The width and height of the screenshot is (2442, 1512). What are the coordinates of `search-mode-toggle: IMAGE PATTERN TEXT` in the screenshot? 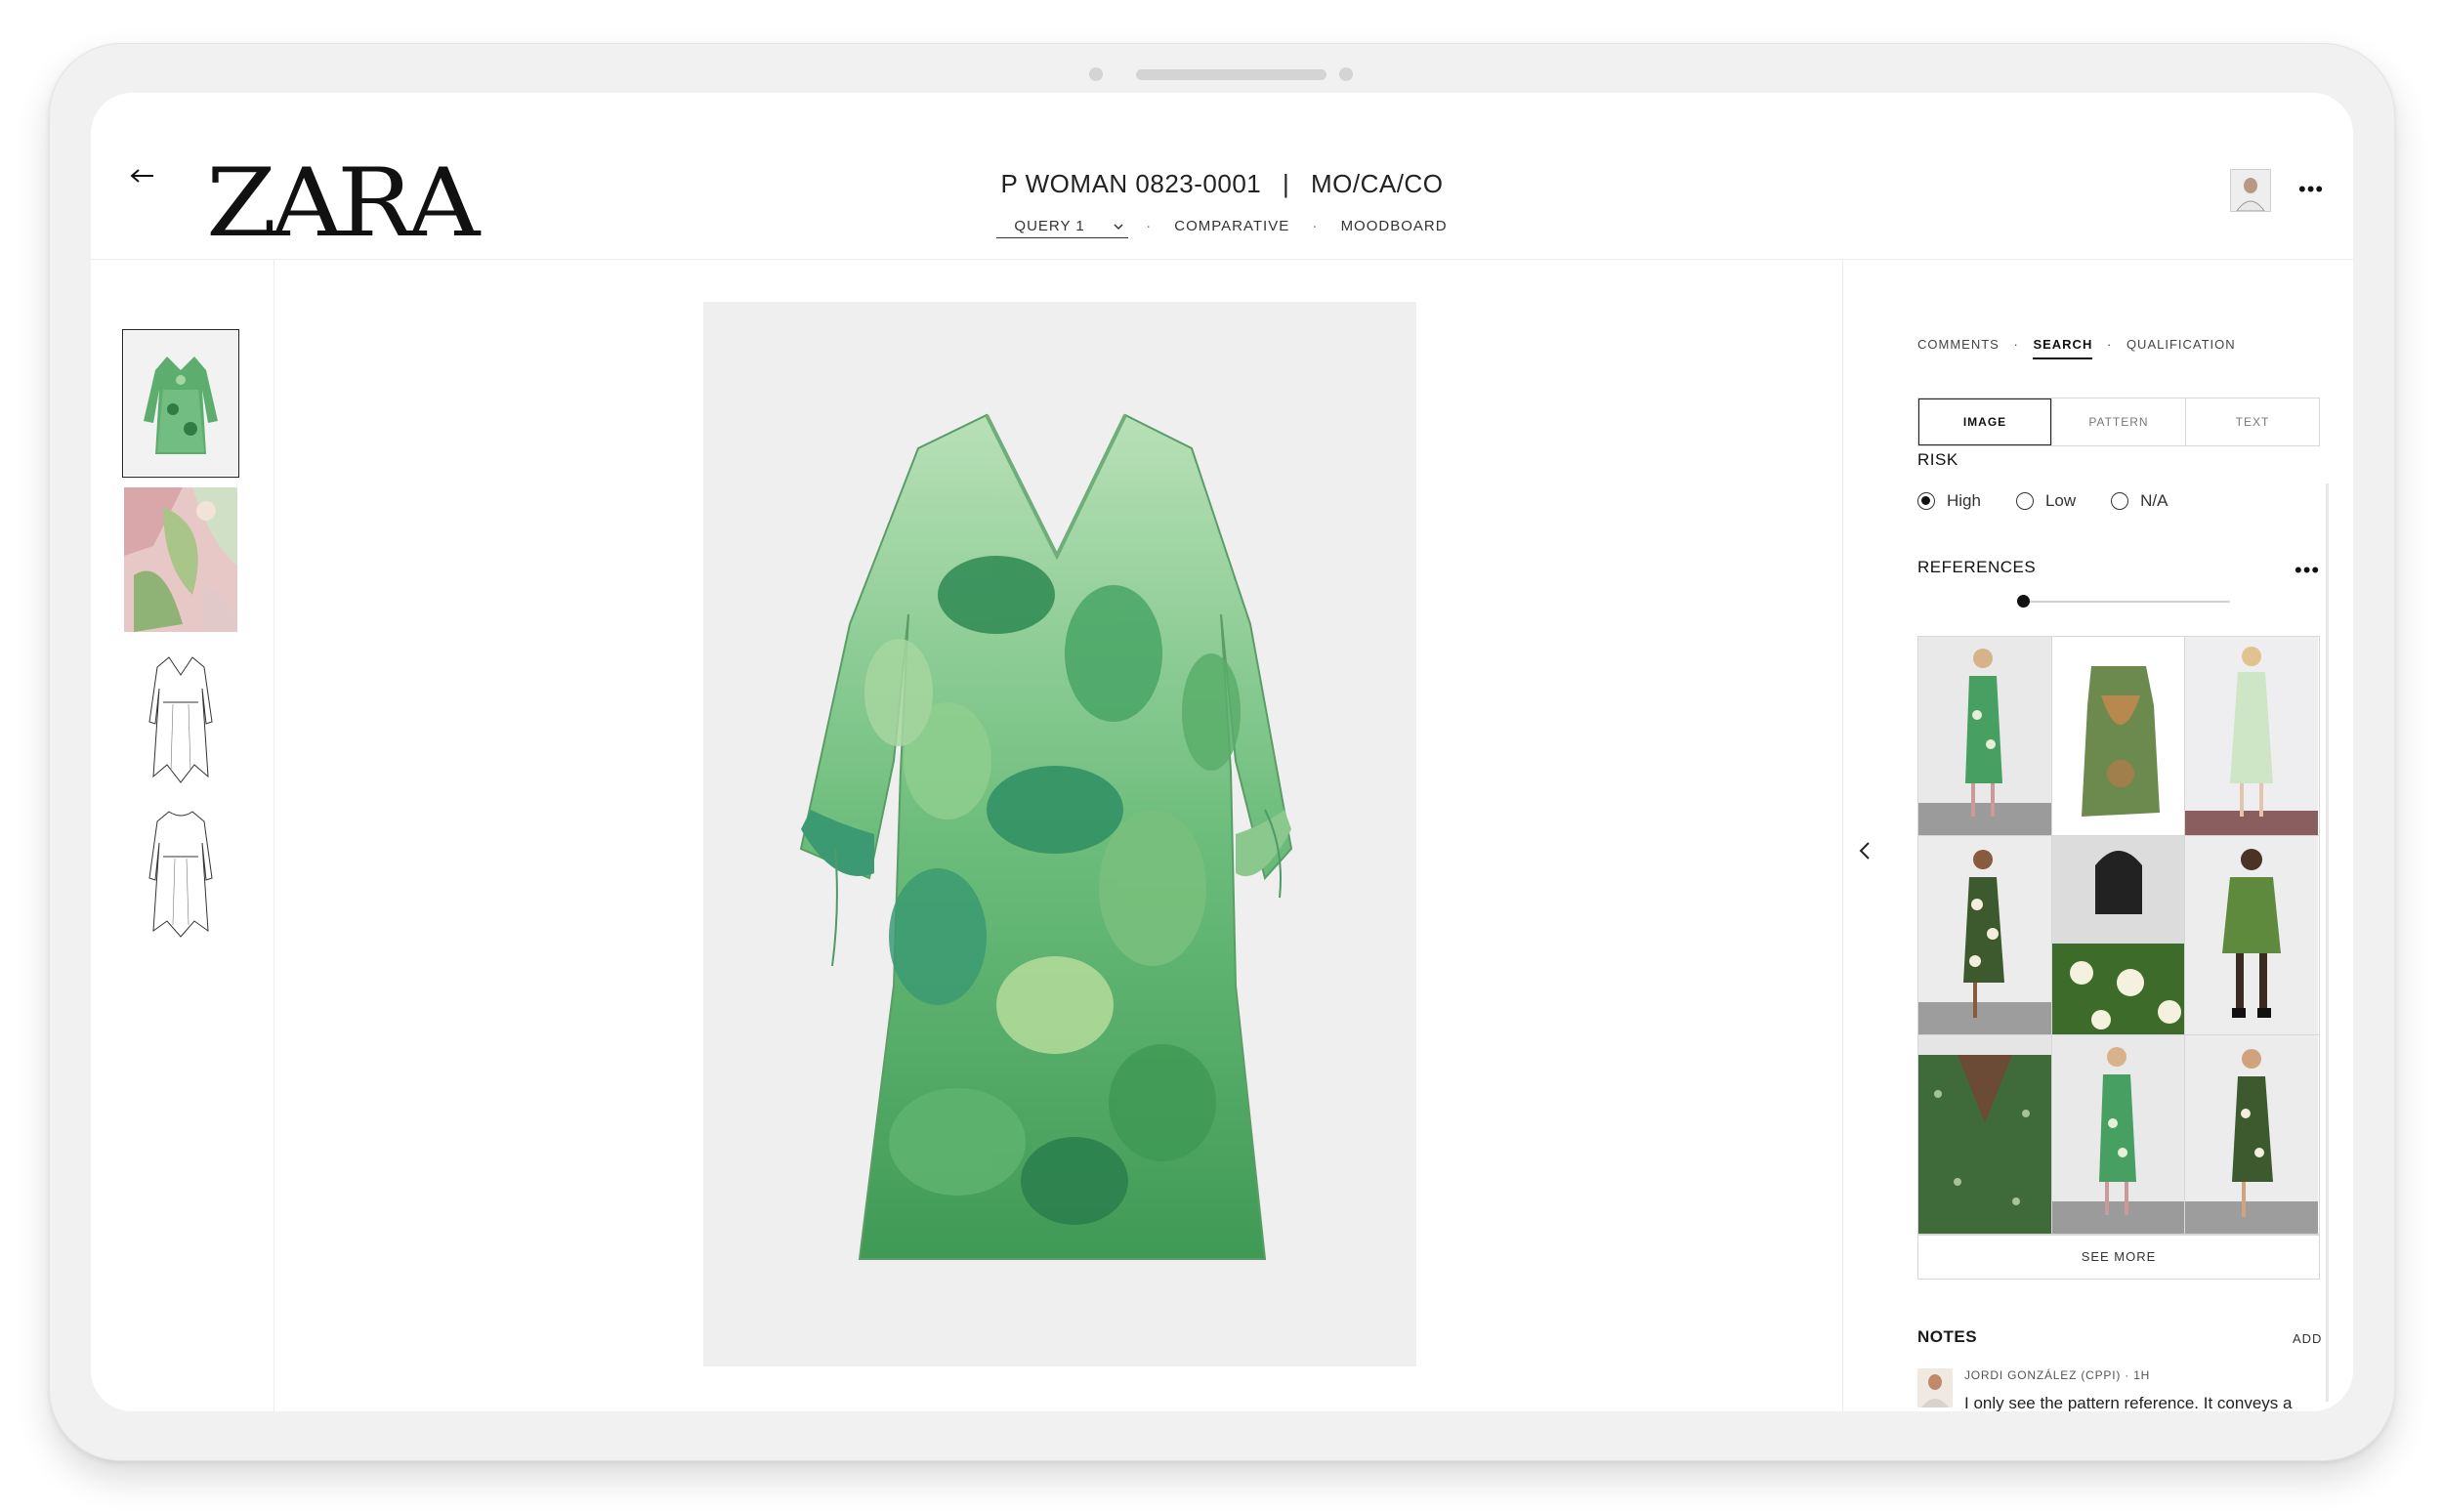 It's located at (2118, 422).